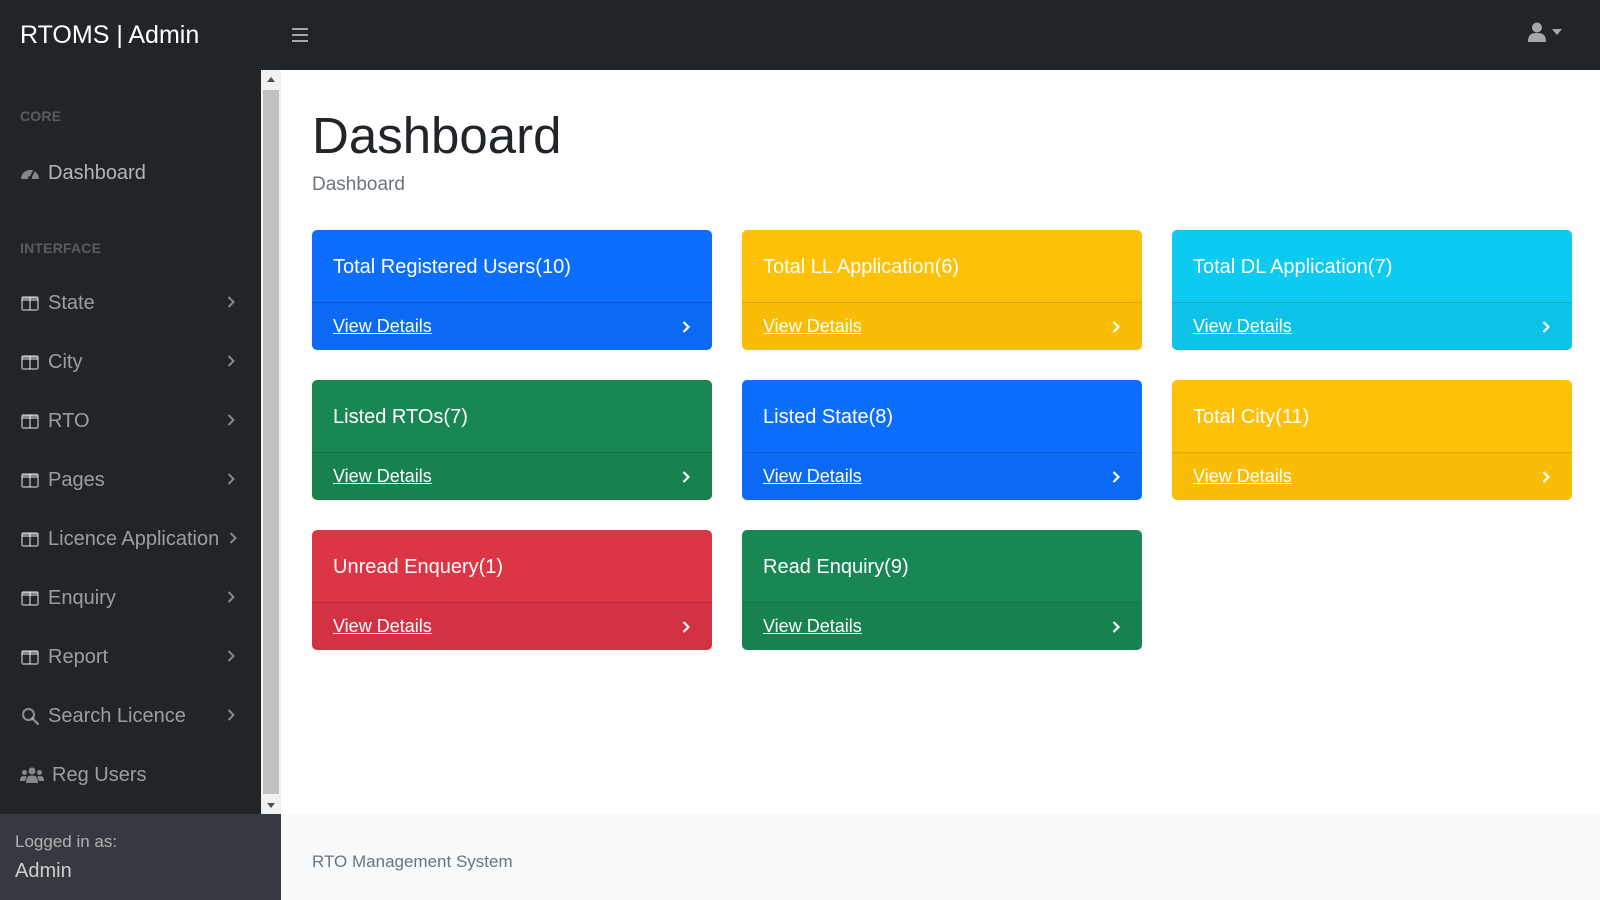 The width and height of the screenshot is (1600, 900). Describe the element at coordinates (412, 861) in the screenshot. I see `footer-text: RTO Management System` at that location.